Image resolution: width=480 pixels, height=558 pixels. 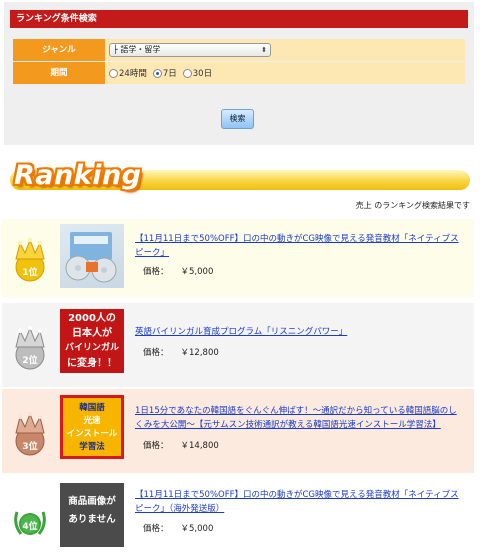 What do you see at coordinates (237, 119) in the screenshot?
I see `search-button: 検索` at bounding box center [237, 119].